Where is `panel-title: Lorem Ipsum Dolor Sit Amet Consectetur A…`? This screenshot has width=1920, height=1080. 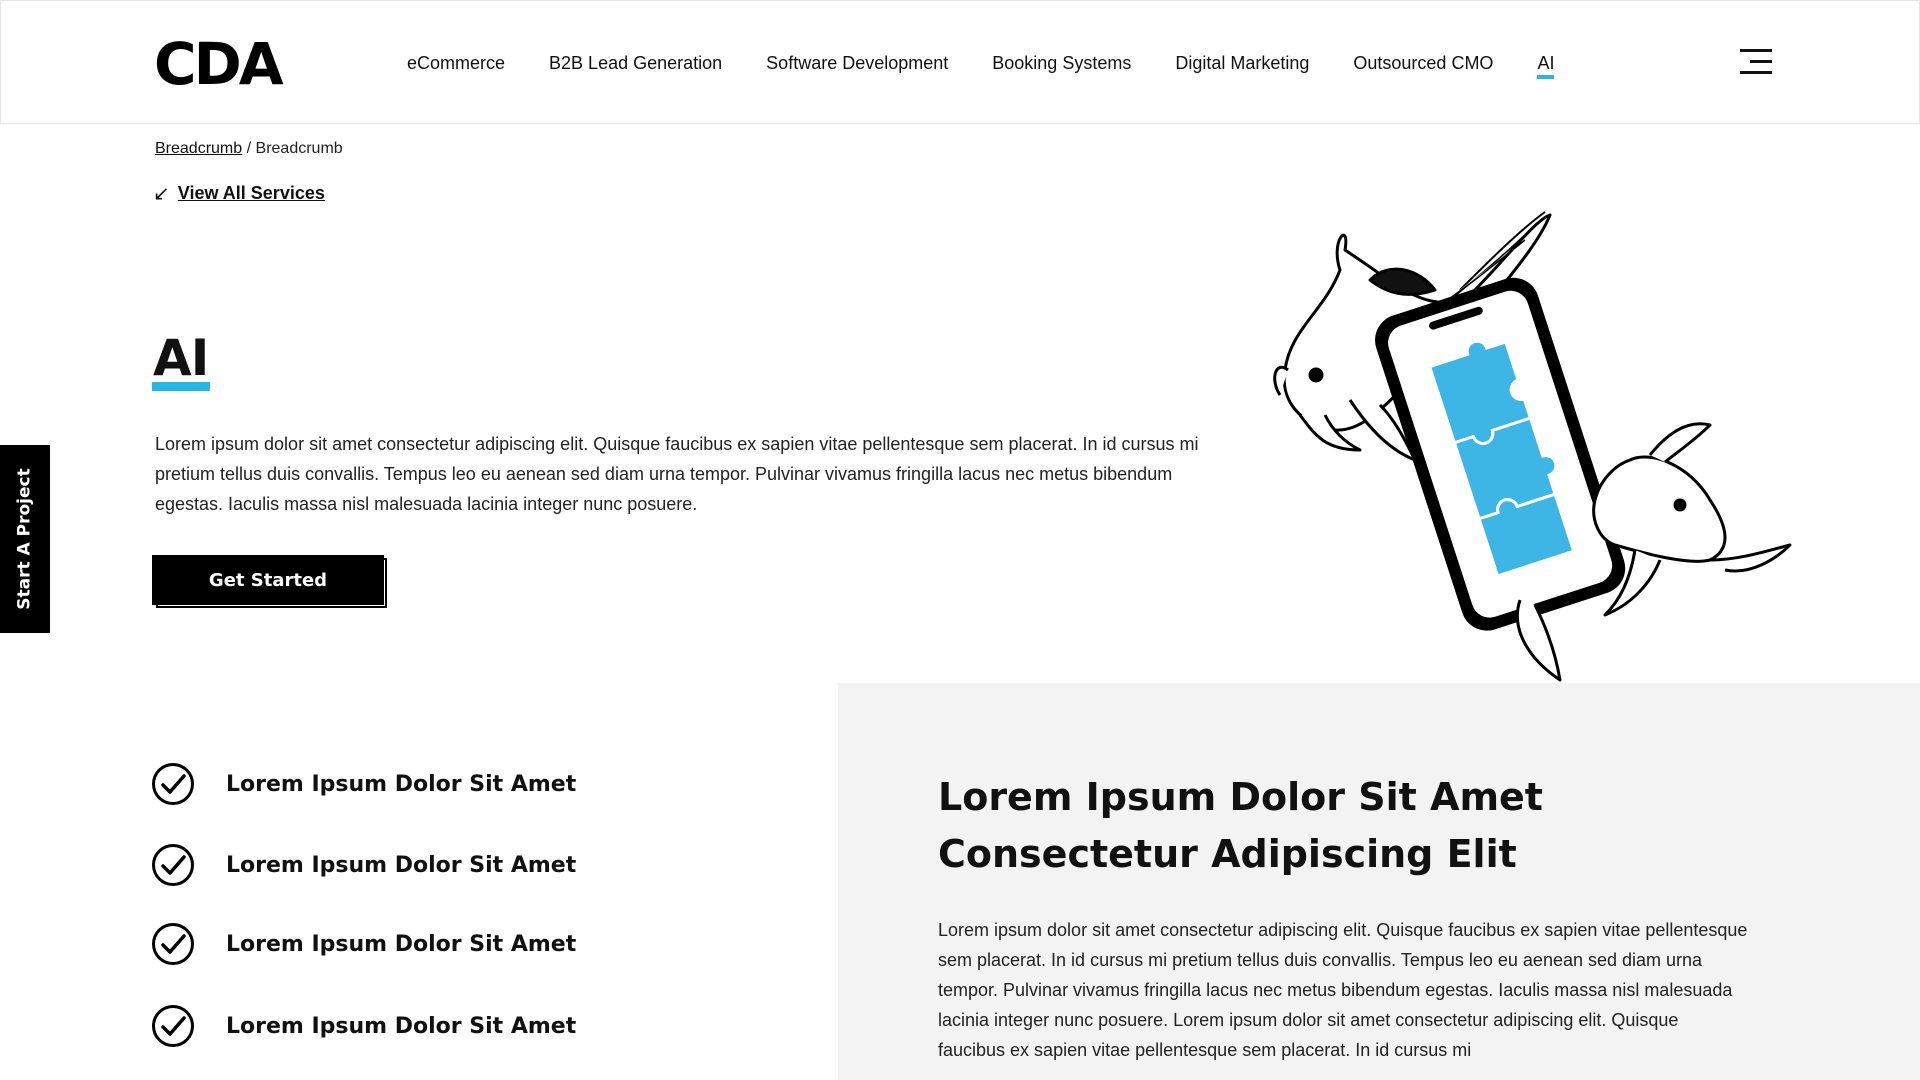
panel-title: Lorem Ipsum Dolor Sit Amet Consectetur A… is located at coordinates (1240, 825).